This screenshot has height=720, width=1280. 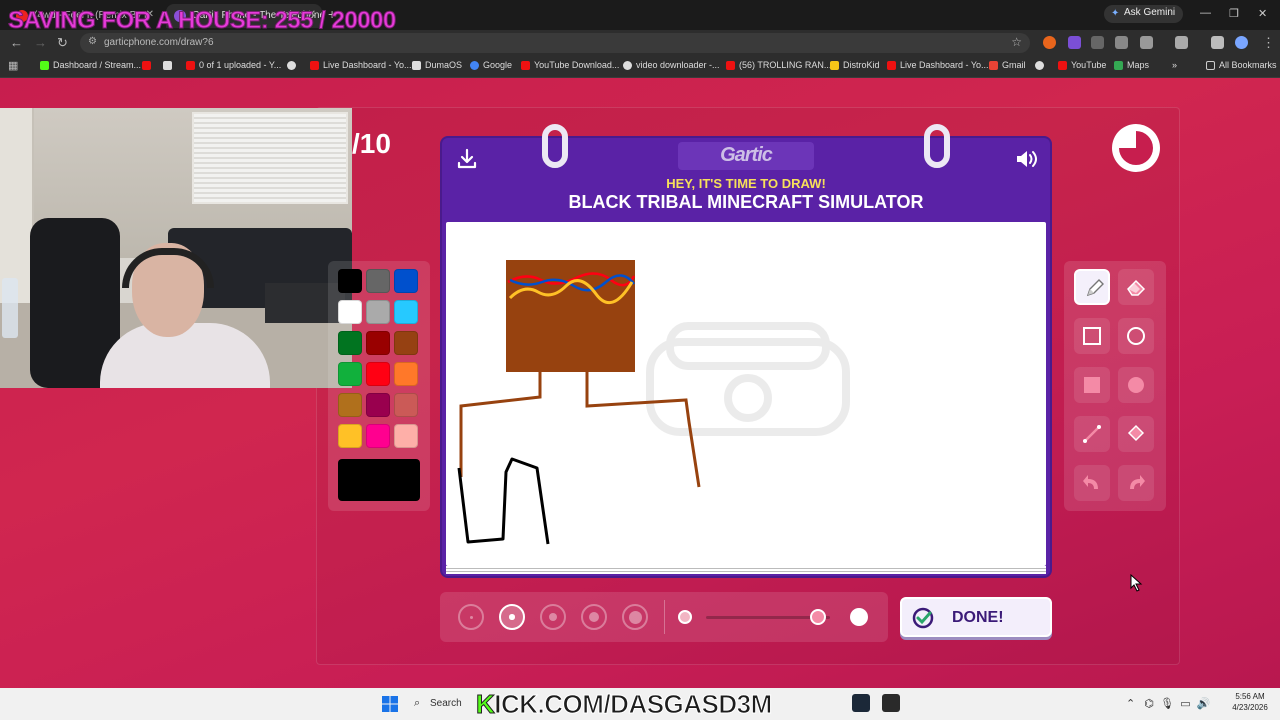 What do you see at coordinates (1092, 434) in the screenshot?
I see `line-icon` at bounding box center [1092, 434].